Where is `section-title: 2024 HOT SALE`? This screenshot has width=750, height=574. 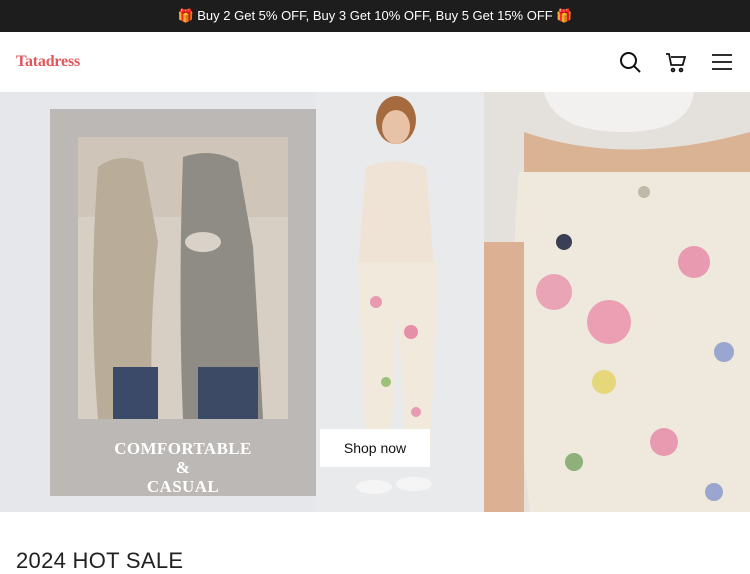
section-title: 2024 HOT SALE is located at coordinates (100, 560).